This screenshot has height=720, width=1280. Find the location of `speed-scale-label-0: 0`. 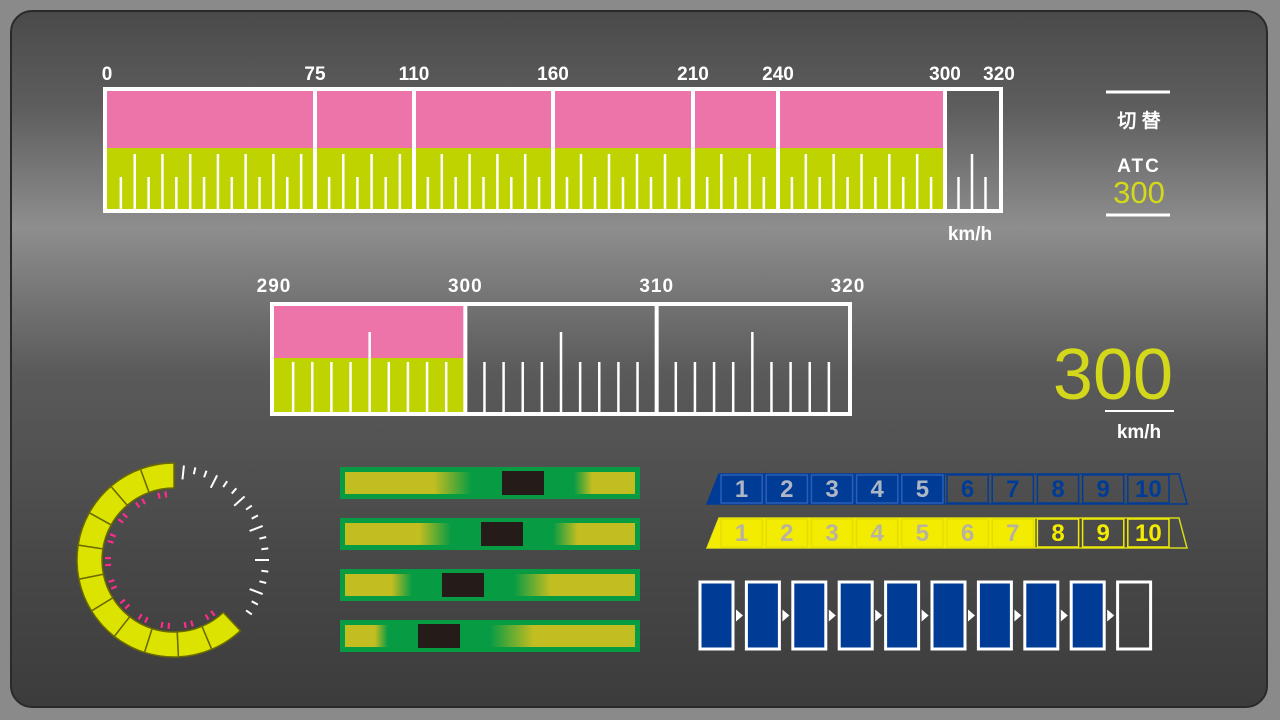

speed-scale-label-0: 0 is located at coordinates (107, 74).